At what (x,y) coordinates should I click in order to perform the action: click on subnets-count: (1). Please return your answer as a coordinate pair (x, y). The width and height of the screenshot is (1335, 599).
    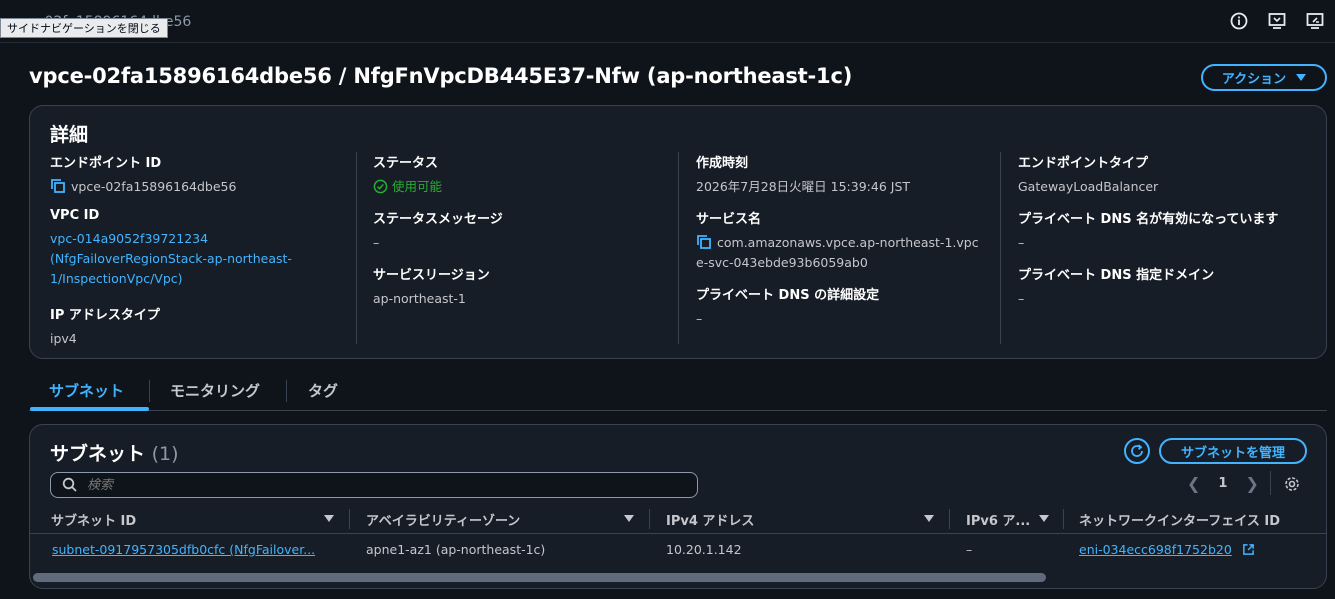
    Looking at the image, I should click on (165, 454).